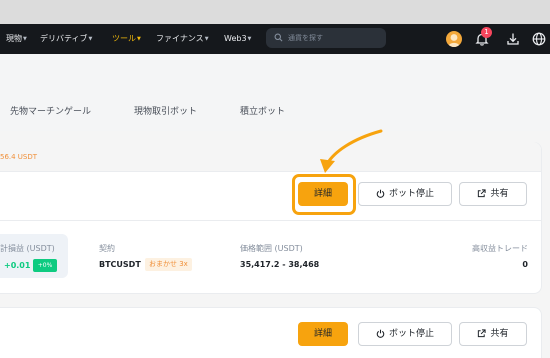 This screenshot has width=550, height=358. I want to click on price-range-value: 35,417.2 - 38,468, so click(280, 264).